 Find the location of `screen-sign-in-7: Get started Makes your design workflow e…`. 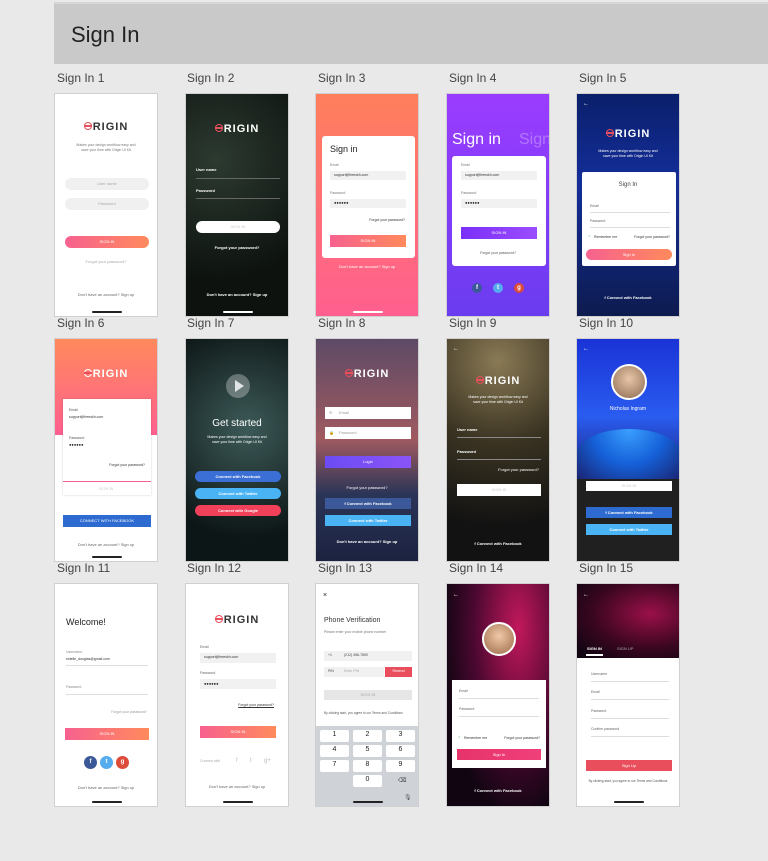

screen-sign-in-7: Get started Makes your design workflow e… is located at coordinates (237, 450).